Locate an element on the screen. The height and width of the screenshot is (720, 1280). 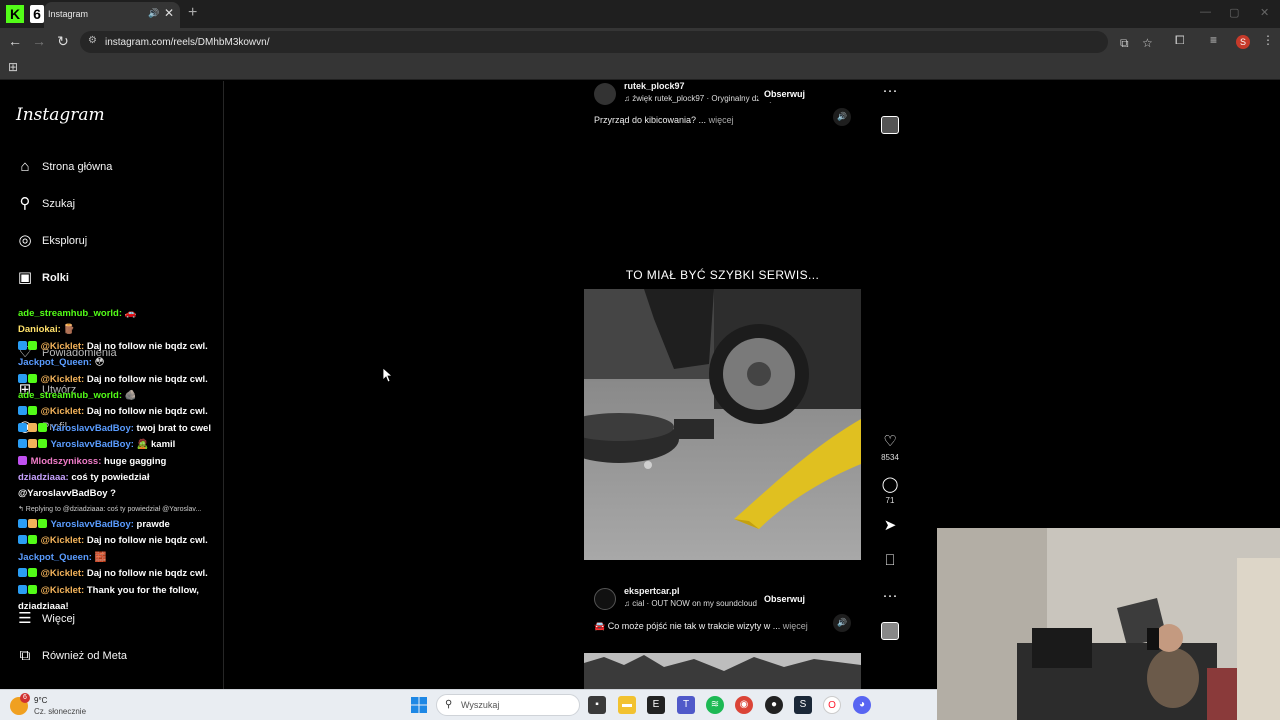
reload-icon: ↻ is located at coordinates (63, 41).